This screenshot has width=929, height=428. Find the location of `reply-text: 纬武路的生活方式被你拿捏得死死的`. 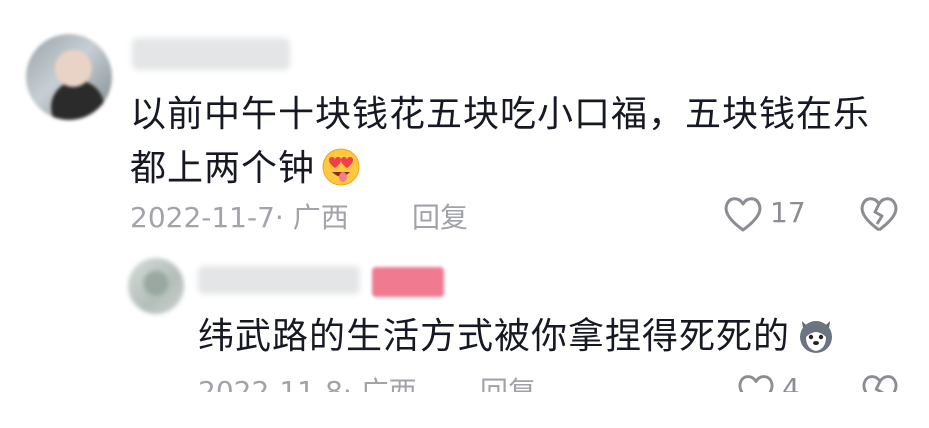

reply-text: 纬武路的生活方式被你拿捏得死死的 is located at coordinates (548, 337).